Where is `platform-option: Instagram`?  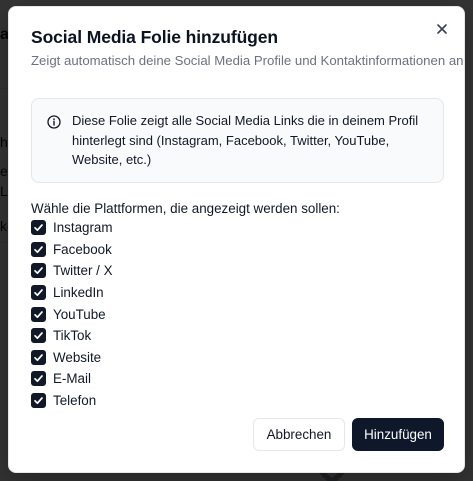 platform-option: Instagram is located at coordinates (72, 228).